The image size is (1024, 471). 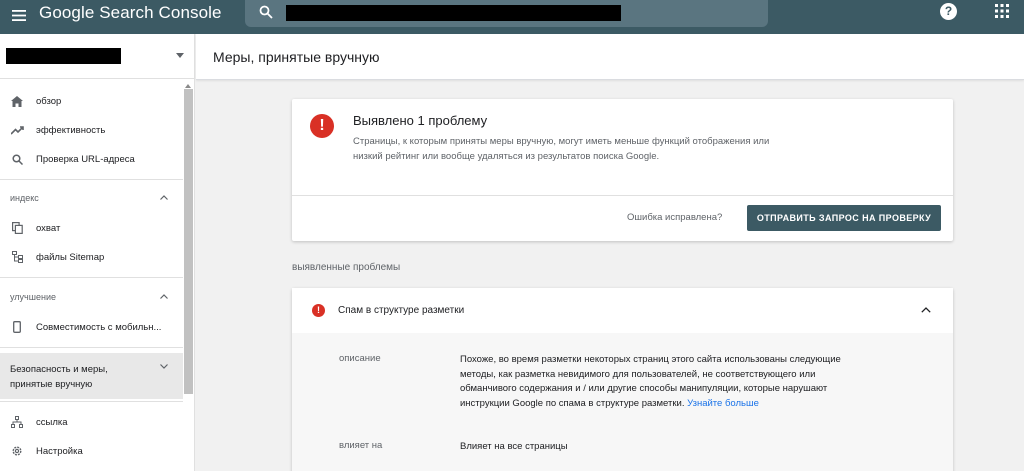 I want to click on caret-down-icon, so click(x=180, y=55).